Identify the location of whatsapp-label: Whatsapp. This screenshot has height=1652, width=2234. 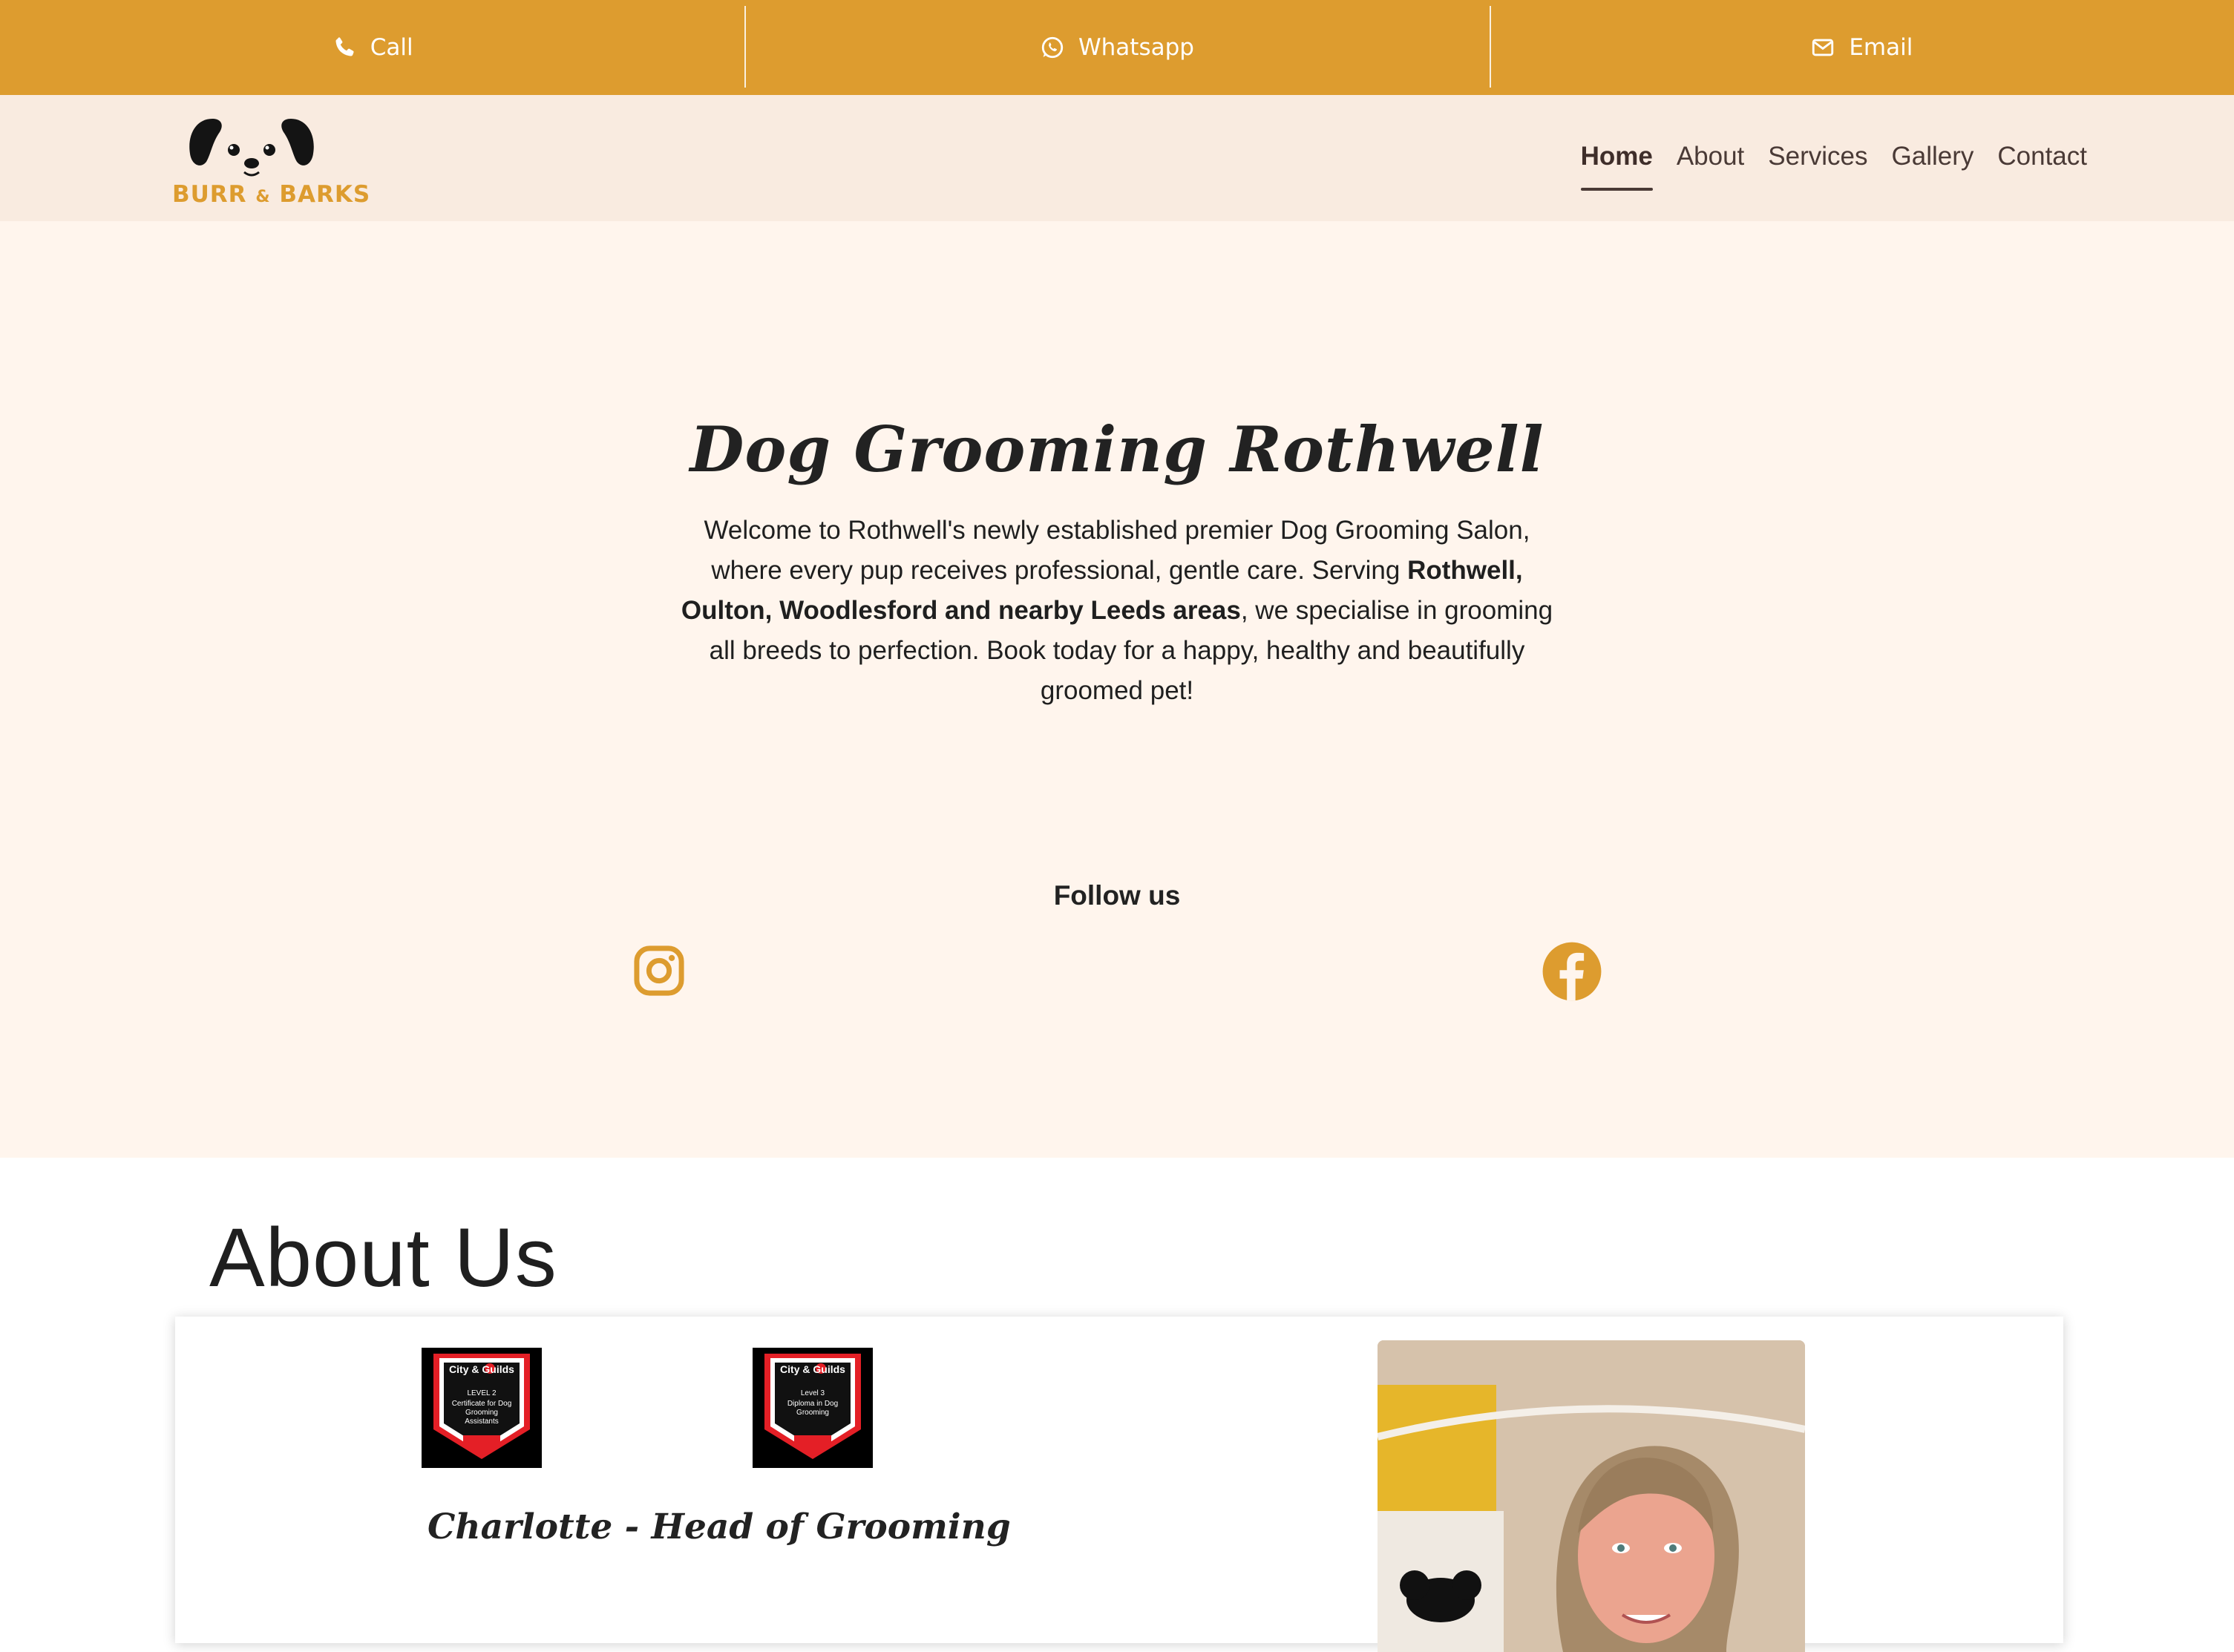
(1136, 47).